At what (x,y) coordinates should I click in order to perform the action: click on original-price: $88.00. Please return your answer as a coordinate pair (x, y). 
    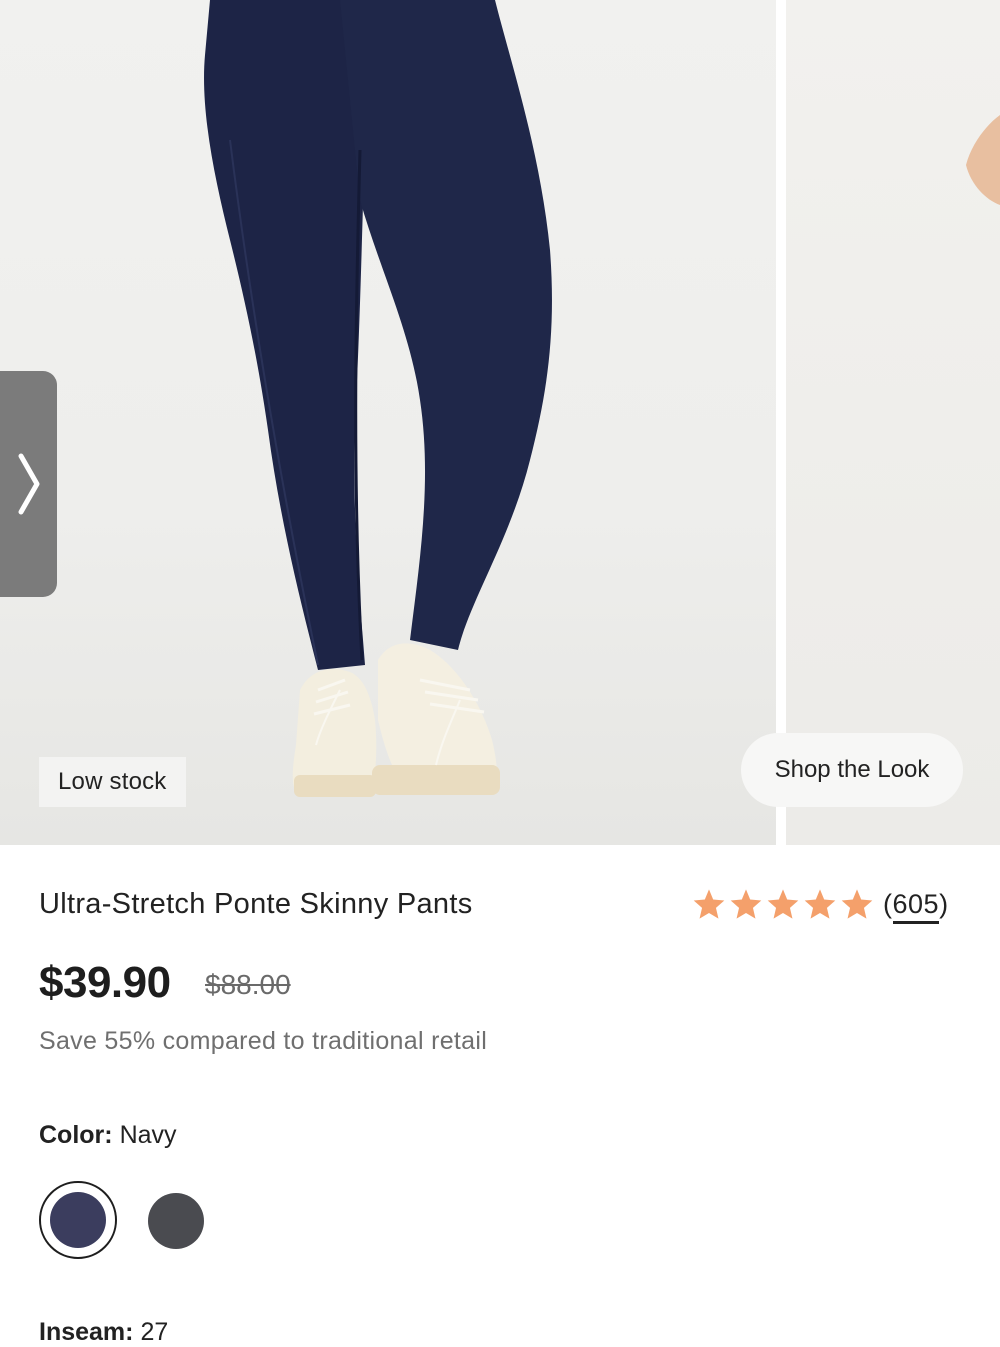
    Looking at the image, I should click on (248, 984).